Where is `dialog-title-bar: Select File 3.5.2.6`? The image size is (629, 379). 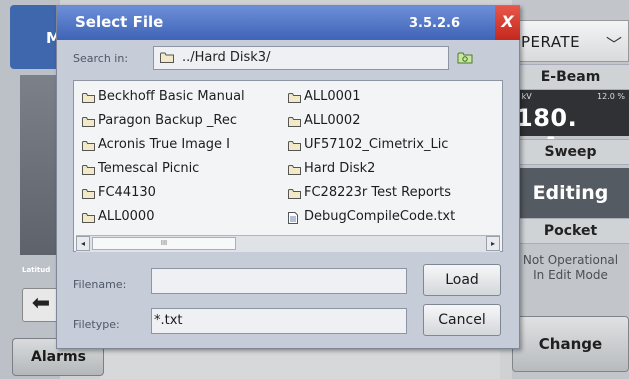 dialog-title-bar: Select File 3.5.2.6 is located at coordinates (288, 23).